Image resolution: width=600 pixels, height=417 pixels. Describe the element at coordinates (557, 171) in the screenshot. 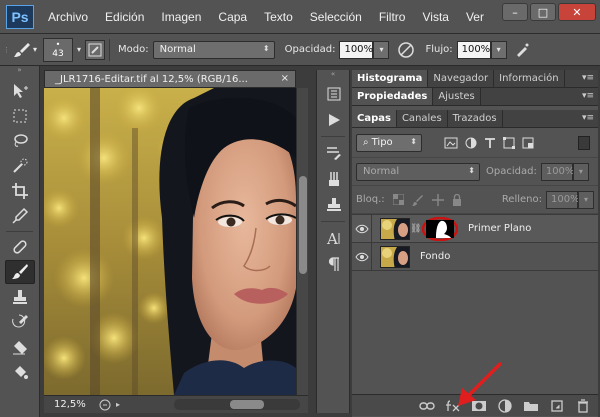

I see `layer-opacity-field: 100%` at that location.